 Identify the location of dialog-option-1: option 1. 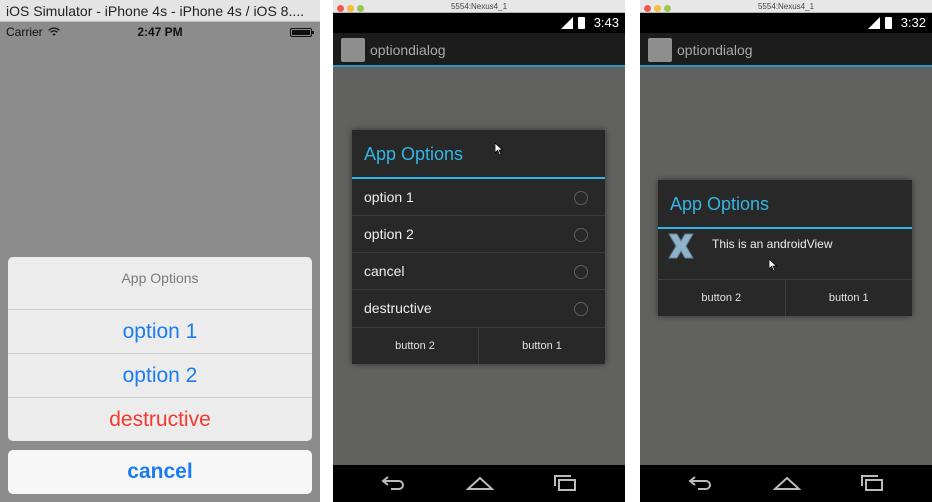
(478, 197).